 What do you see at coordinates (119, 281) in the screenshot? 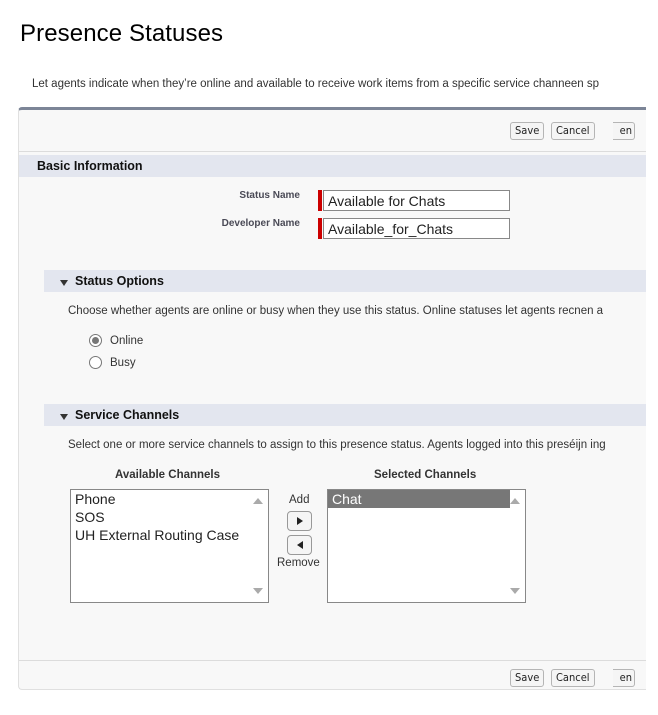
I see `section-status-options-title: Status Options` at bounding box center [119, 281].